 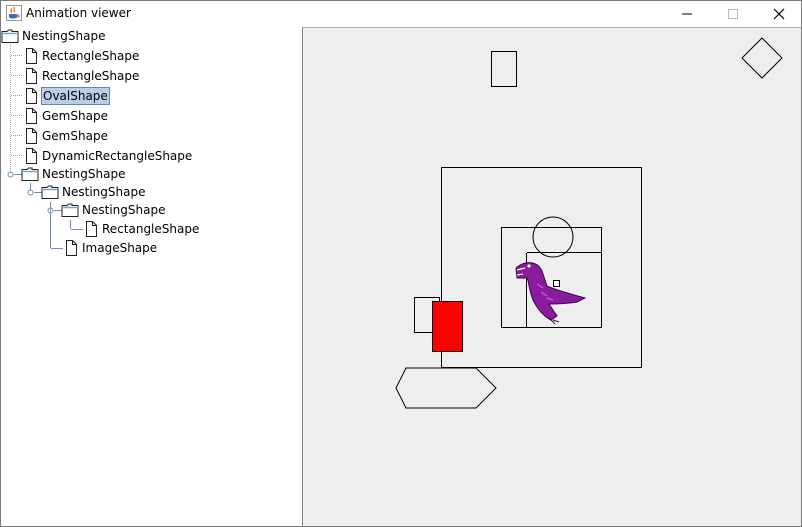 I want to click on oval-shape, so click(x=553, y=237).